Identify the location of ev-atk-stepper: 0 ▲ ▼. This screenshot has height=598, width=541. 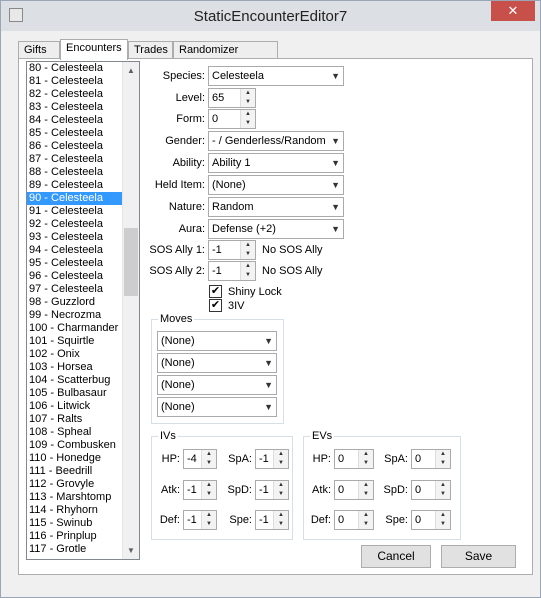
(354, 490).